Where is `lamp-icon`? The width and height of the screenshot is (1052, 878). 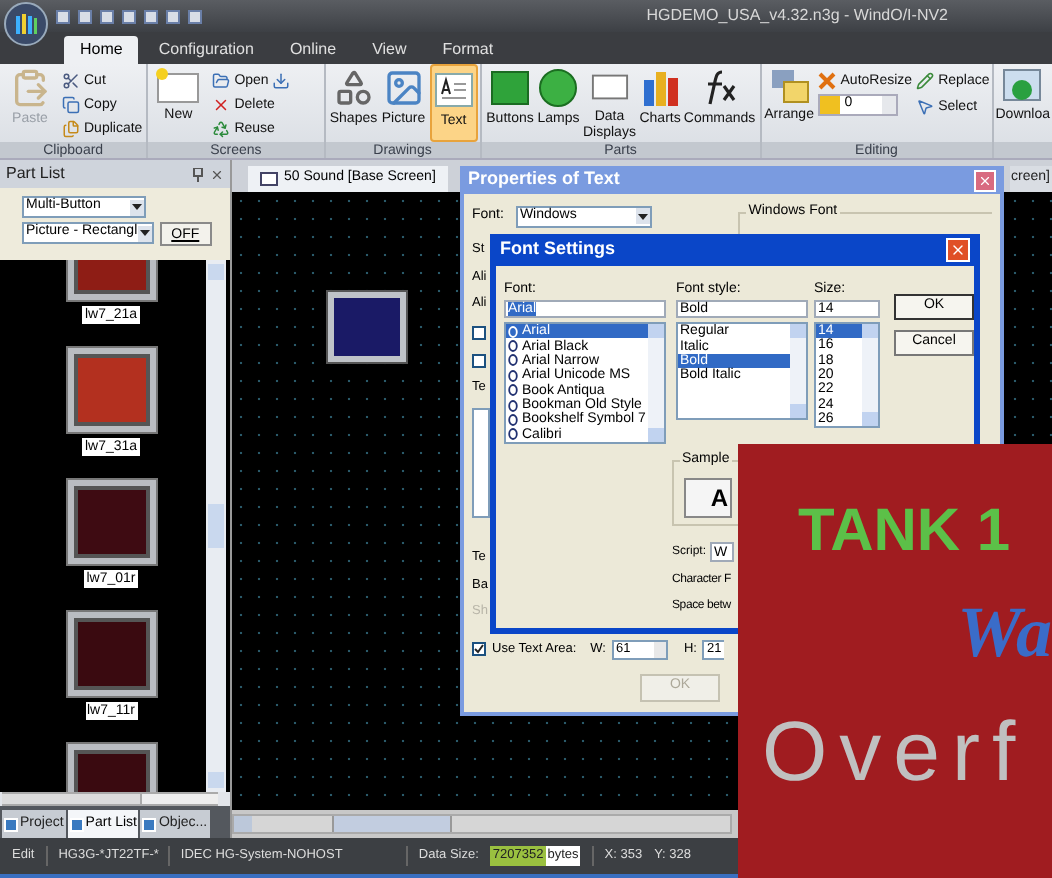
lamp-icon is located at coordinates (558, 88).